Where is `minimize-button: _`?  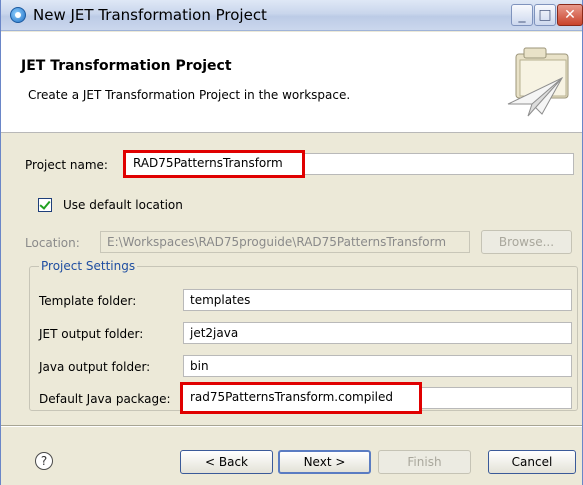 minimize-button: _ is located at coordinates (522, 15).